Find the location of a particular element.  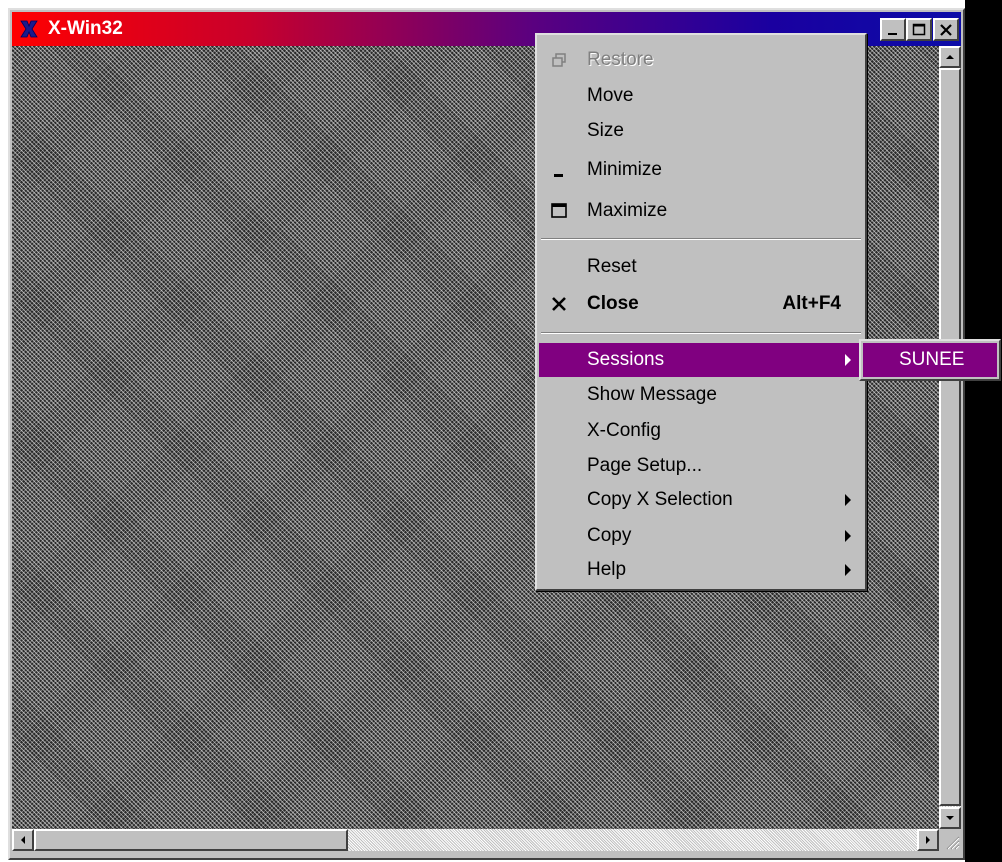

menu-item-label: Show Message is located at coordinates (652, 394).